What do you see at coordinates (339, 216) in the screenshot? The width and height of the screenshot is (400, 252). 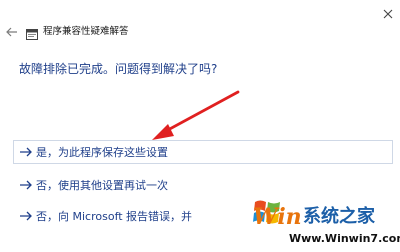 I see `watermark-title: 系统之家` at bounding box center [339, 216].